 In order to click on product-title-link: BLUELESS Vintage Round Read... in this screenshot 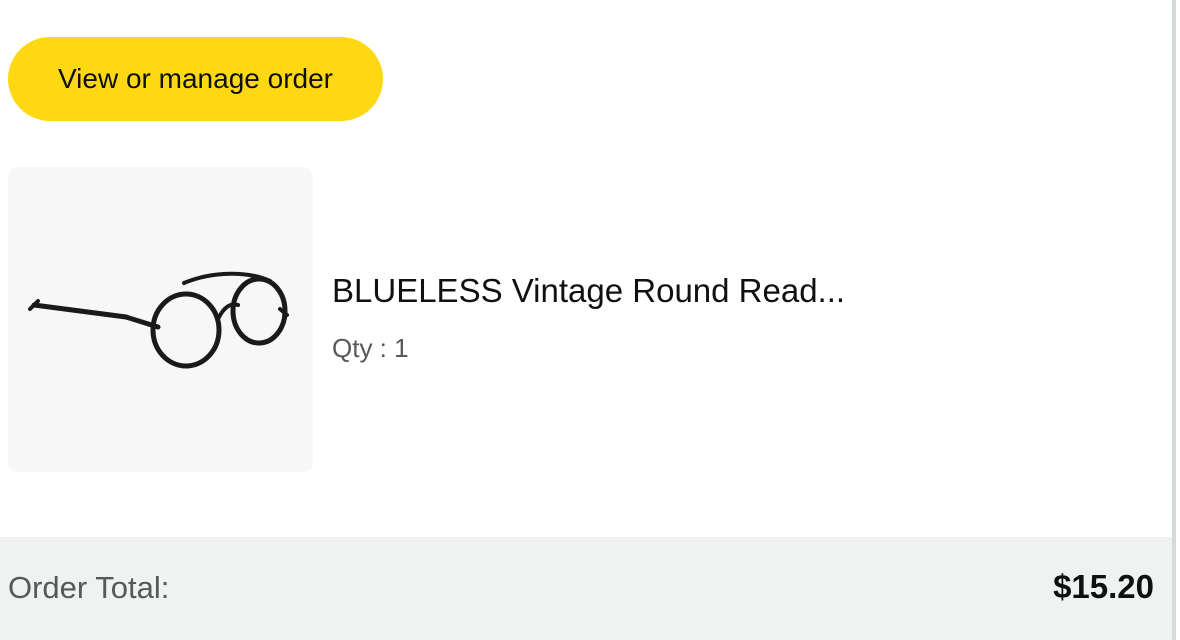, I will do `click(588, 291)`.